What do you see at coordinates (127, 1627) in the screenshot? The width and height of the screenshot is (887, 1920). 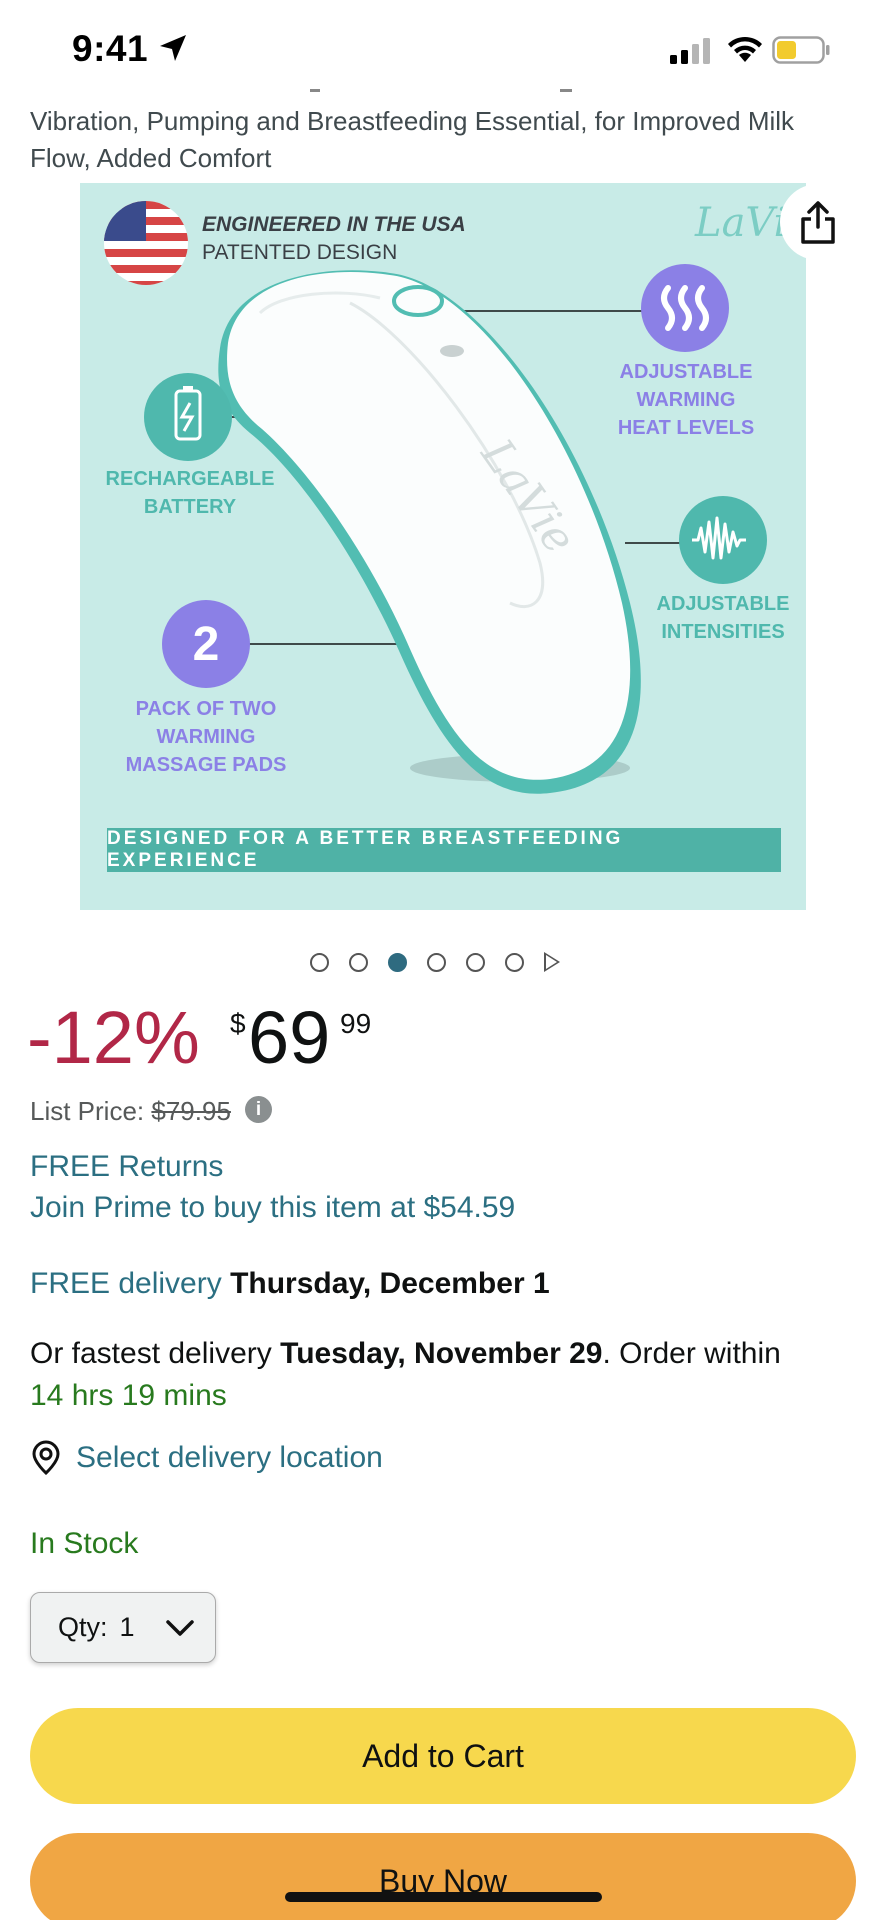 I see `quantity-value: 1` at bounding box center [127, 1627].